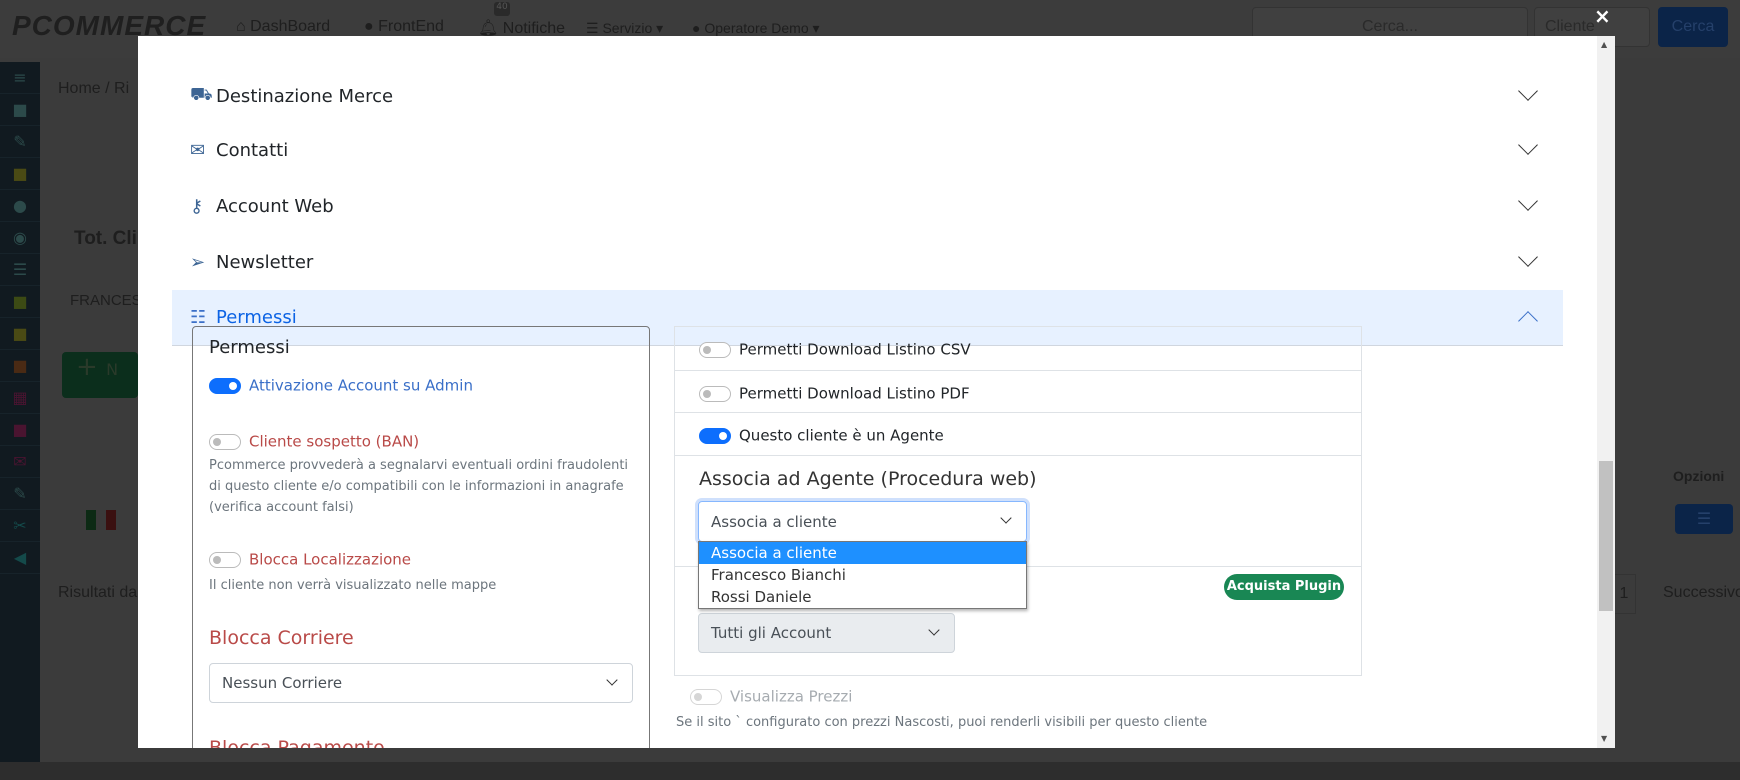  I want to click on nav-frontend: ● FrontEnd, so click(404, 27).